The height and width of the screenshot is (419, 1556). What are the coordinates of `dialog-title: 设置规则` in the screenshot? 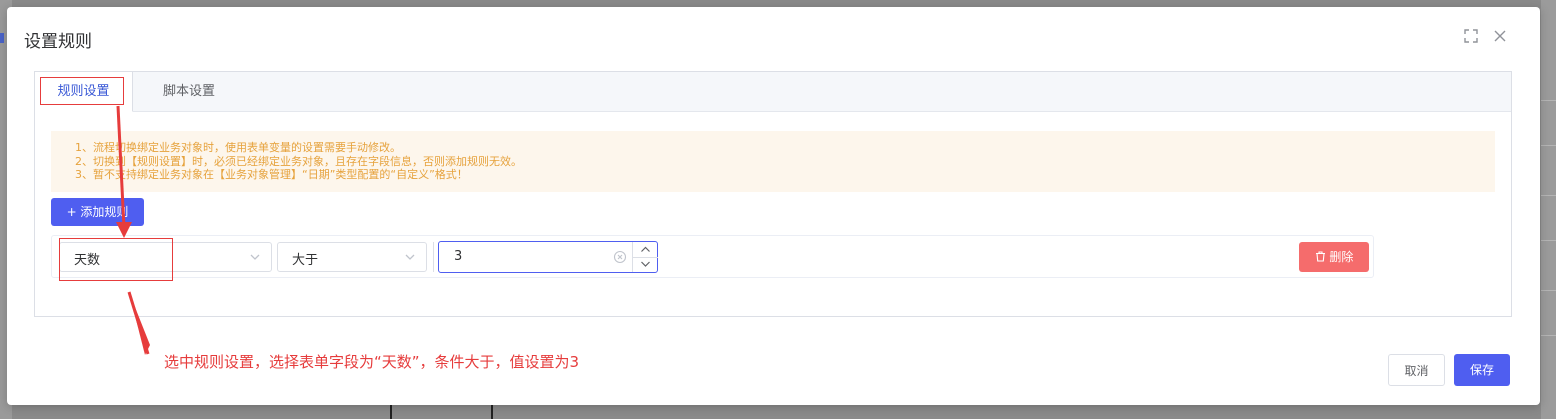 It's located at (58, 42).